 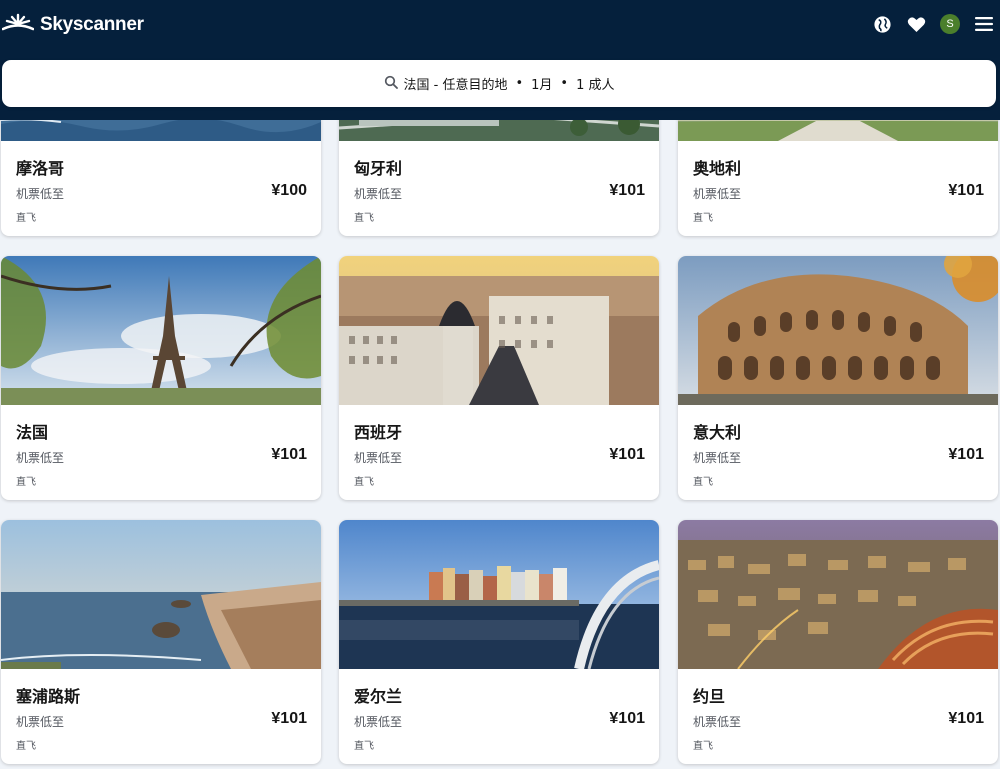 What do you see at coordinates (32, 432) in the screenshot?
I see `destination-name: 法国` at bounding box center [32, 432].